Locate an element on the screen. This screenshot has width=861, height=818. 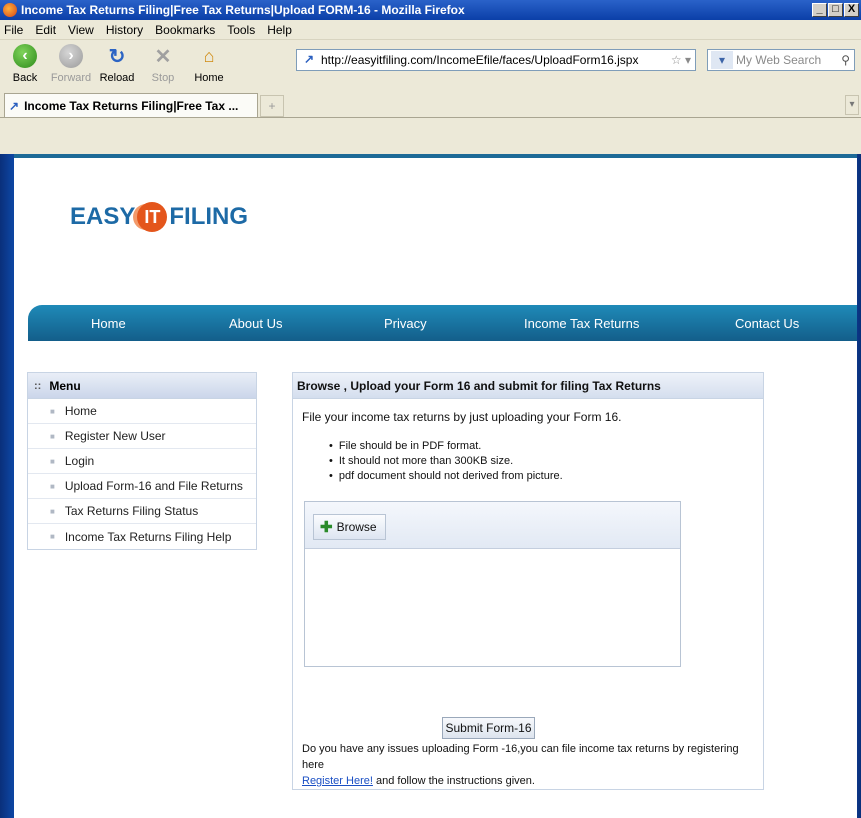
nav-about-us: About Us is located at coordinates (255, 323).